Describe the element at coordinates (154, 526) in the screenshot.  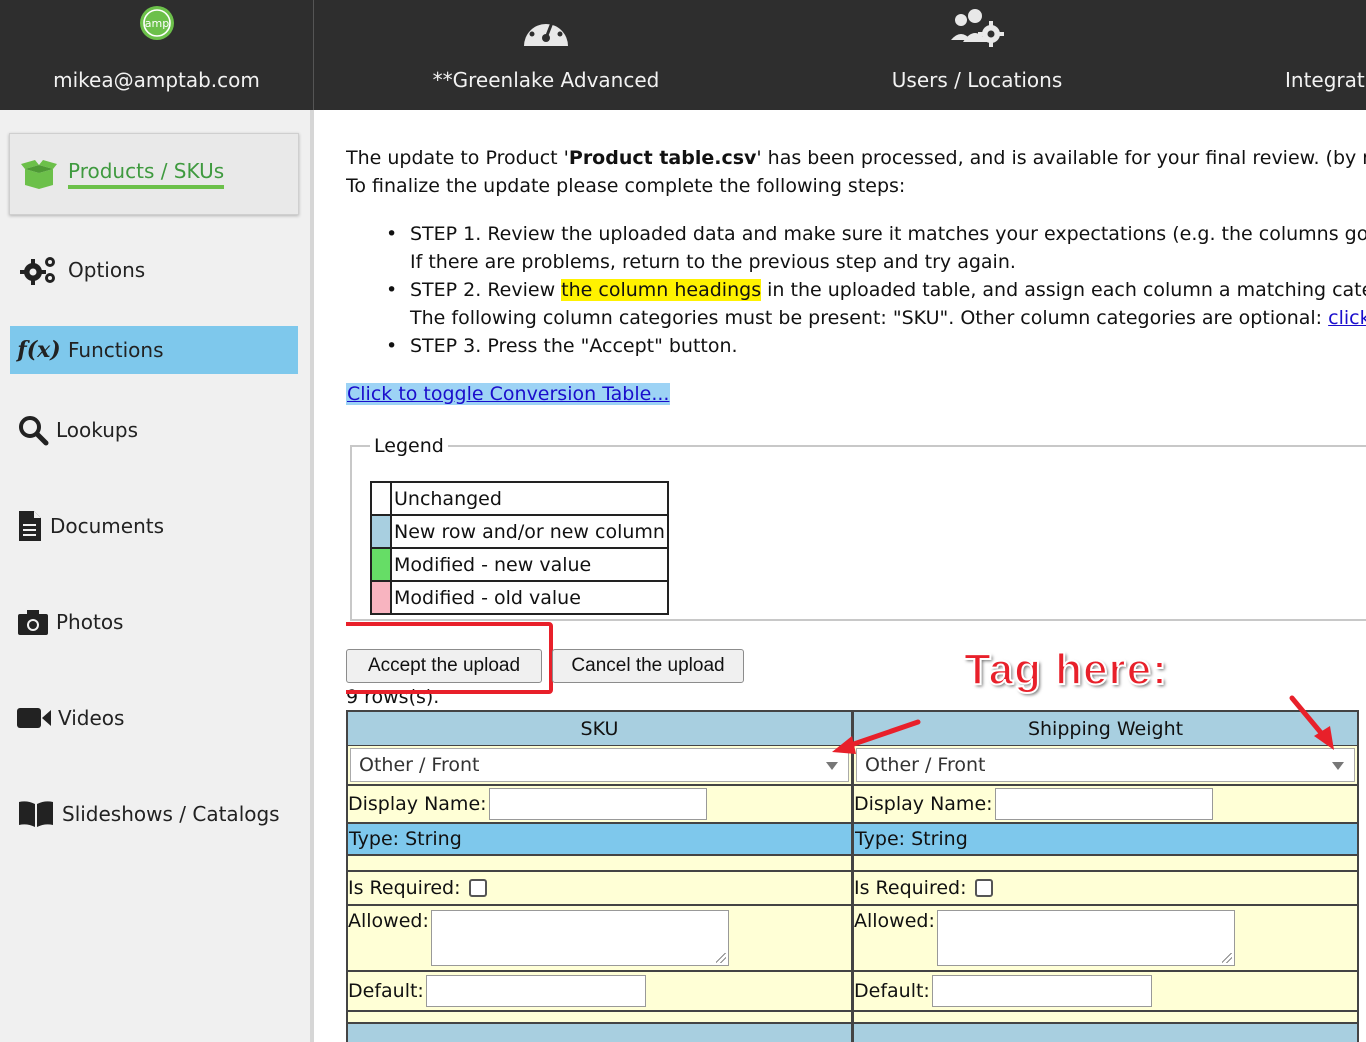
I see `sidebar-item-documents: Documents` at that location.